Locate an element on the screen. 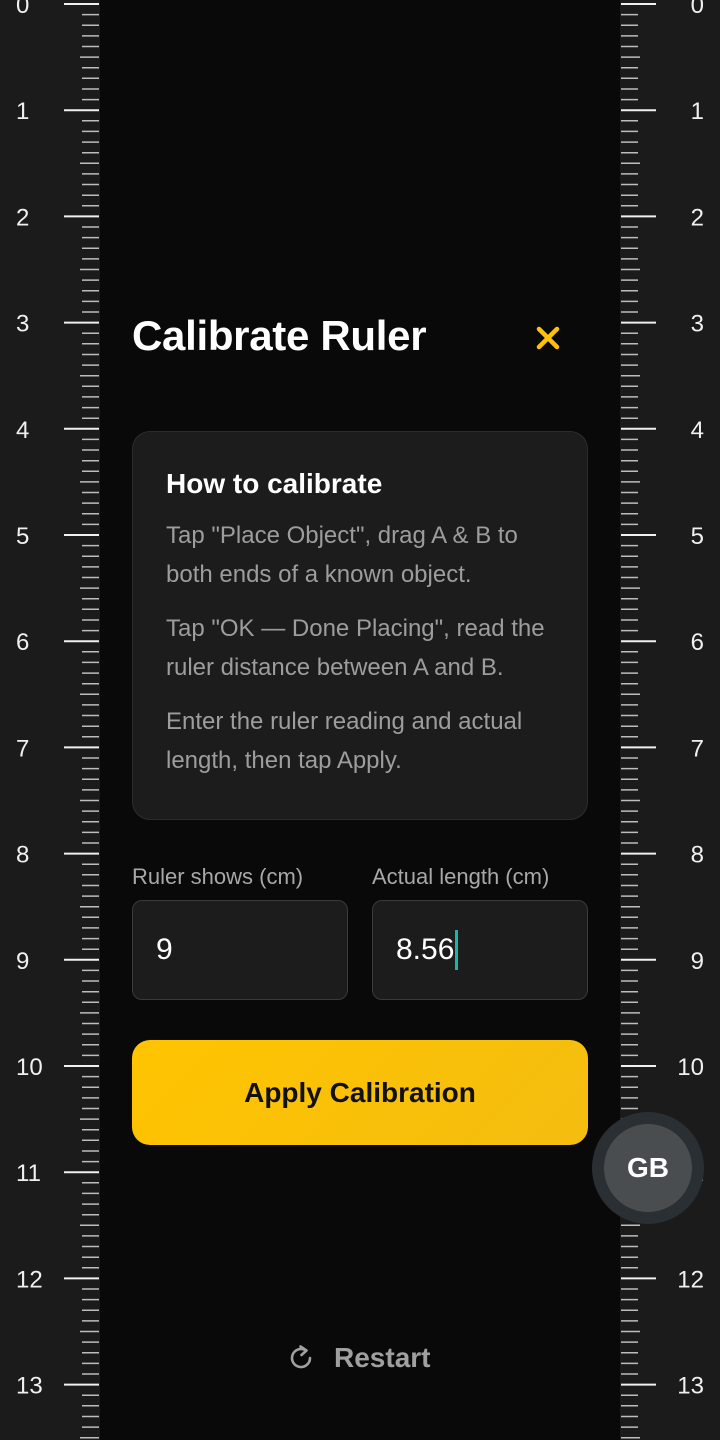 The height and width of the screenshot is (1440, 720). actual-length-label: Actual length (cm) is located at coordinates (461, 876).